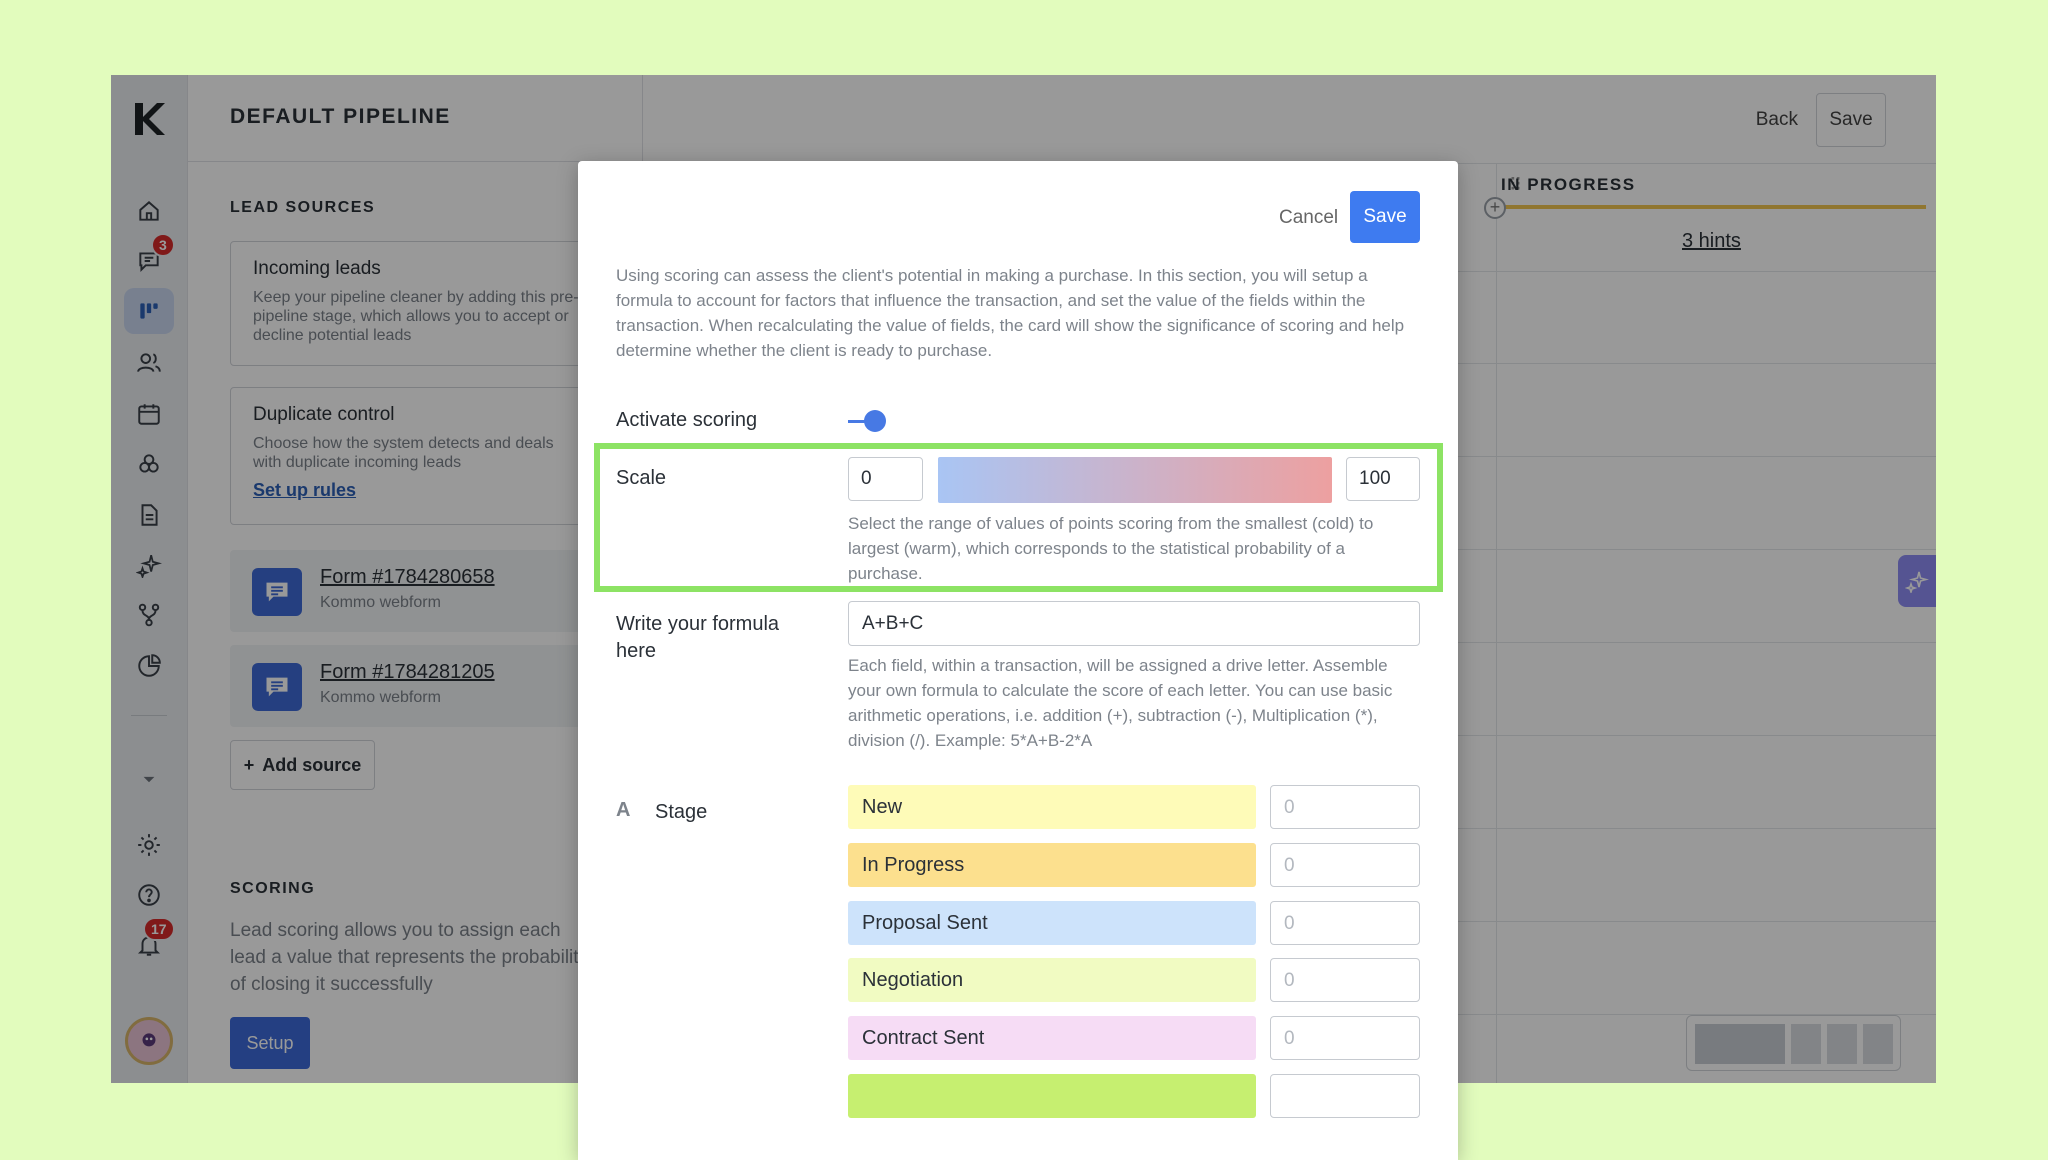 This screenshot has height=1160, width=2048. What do you see at coordinates (698, 637) in the screenshot?
I see `formula-label: Write your formula here` at bounding box center [698, 637].